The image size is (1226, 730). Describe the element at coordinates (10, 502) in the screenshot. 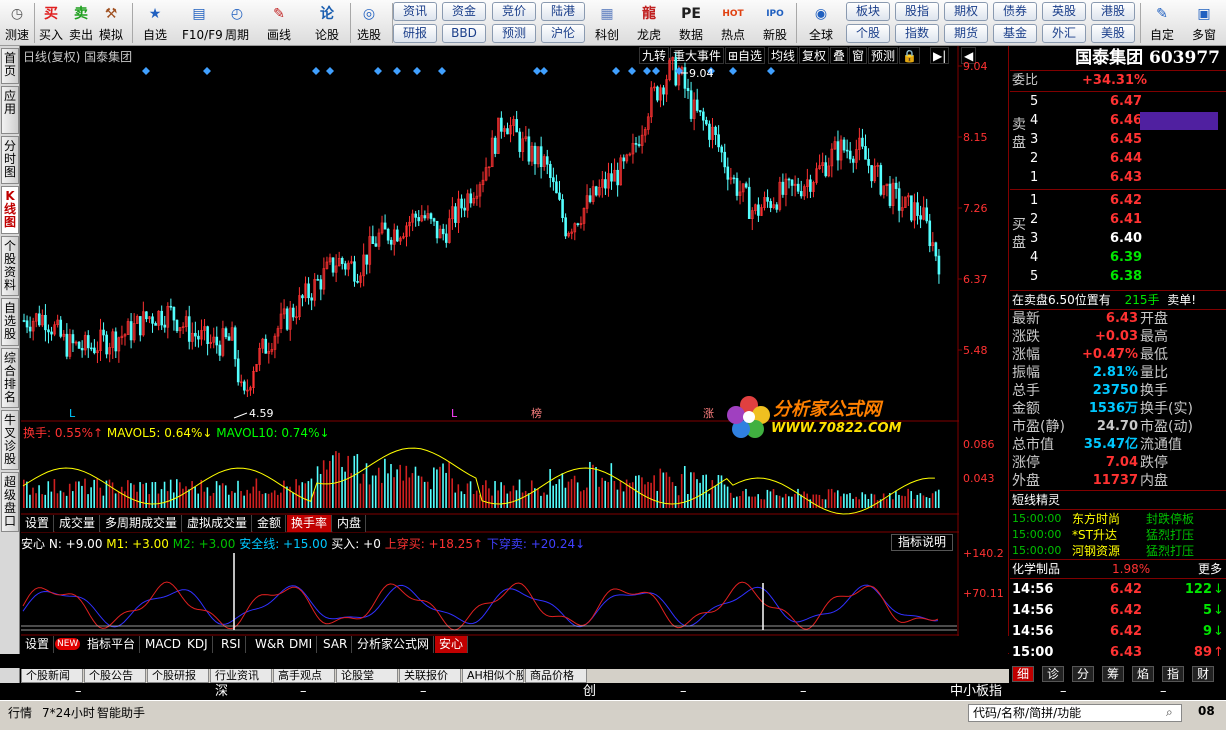

I see `left-tab-8: 超级盘口` at that location.